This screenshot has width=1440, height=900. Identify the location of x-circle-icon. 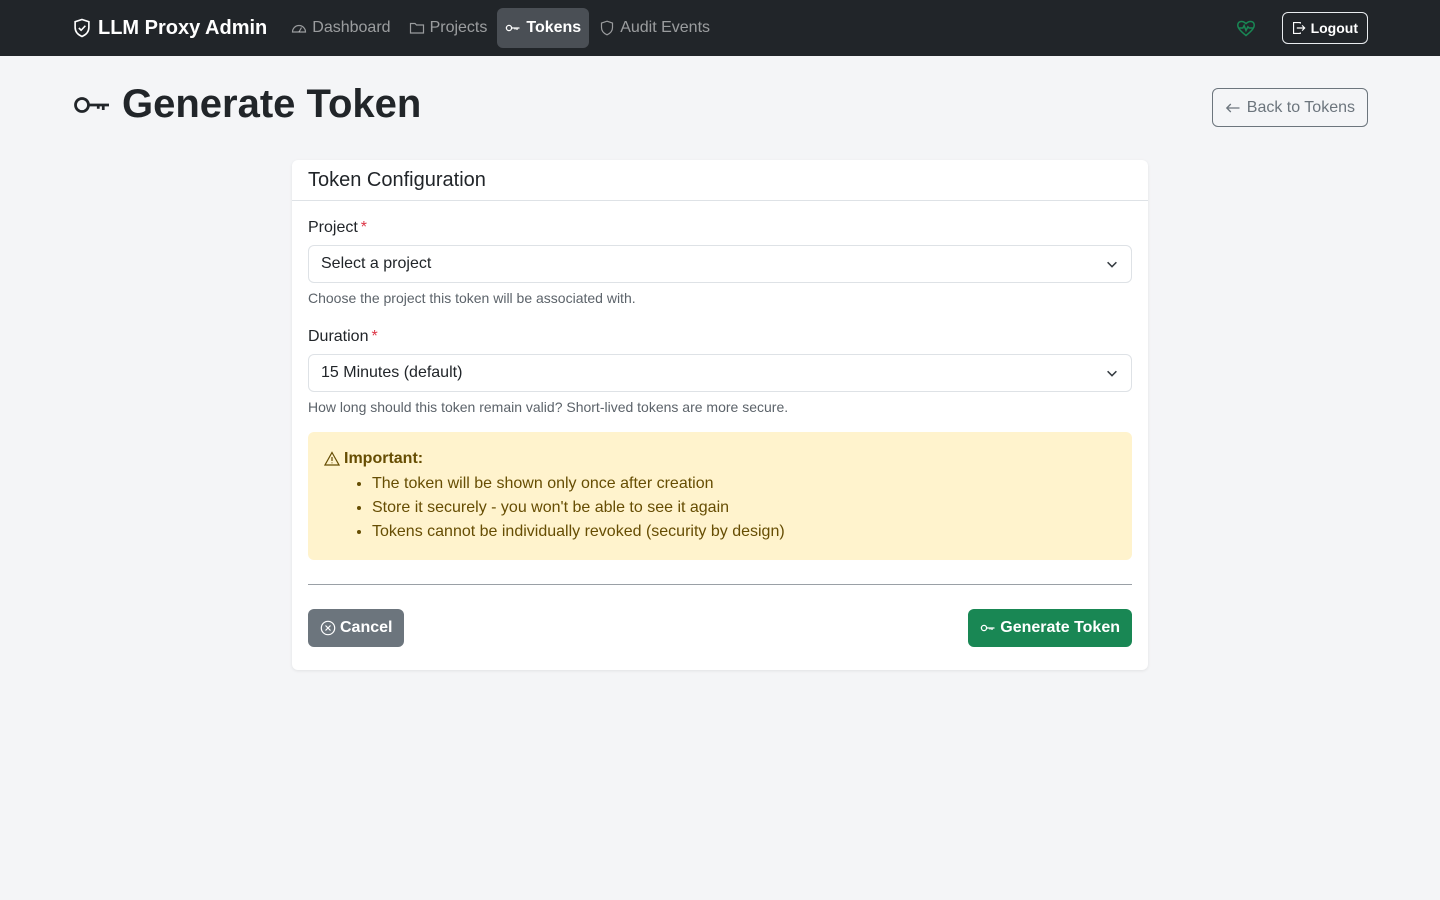
(328, 628).